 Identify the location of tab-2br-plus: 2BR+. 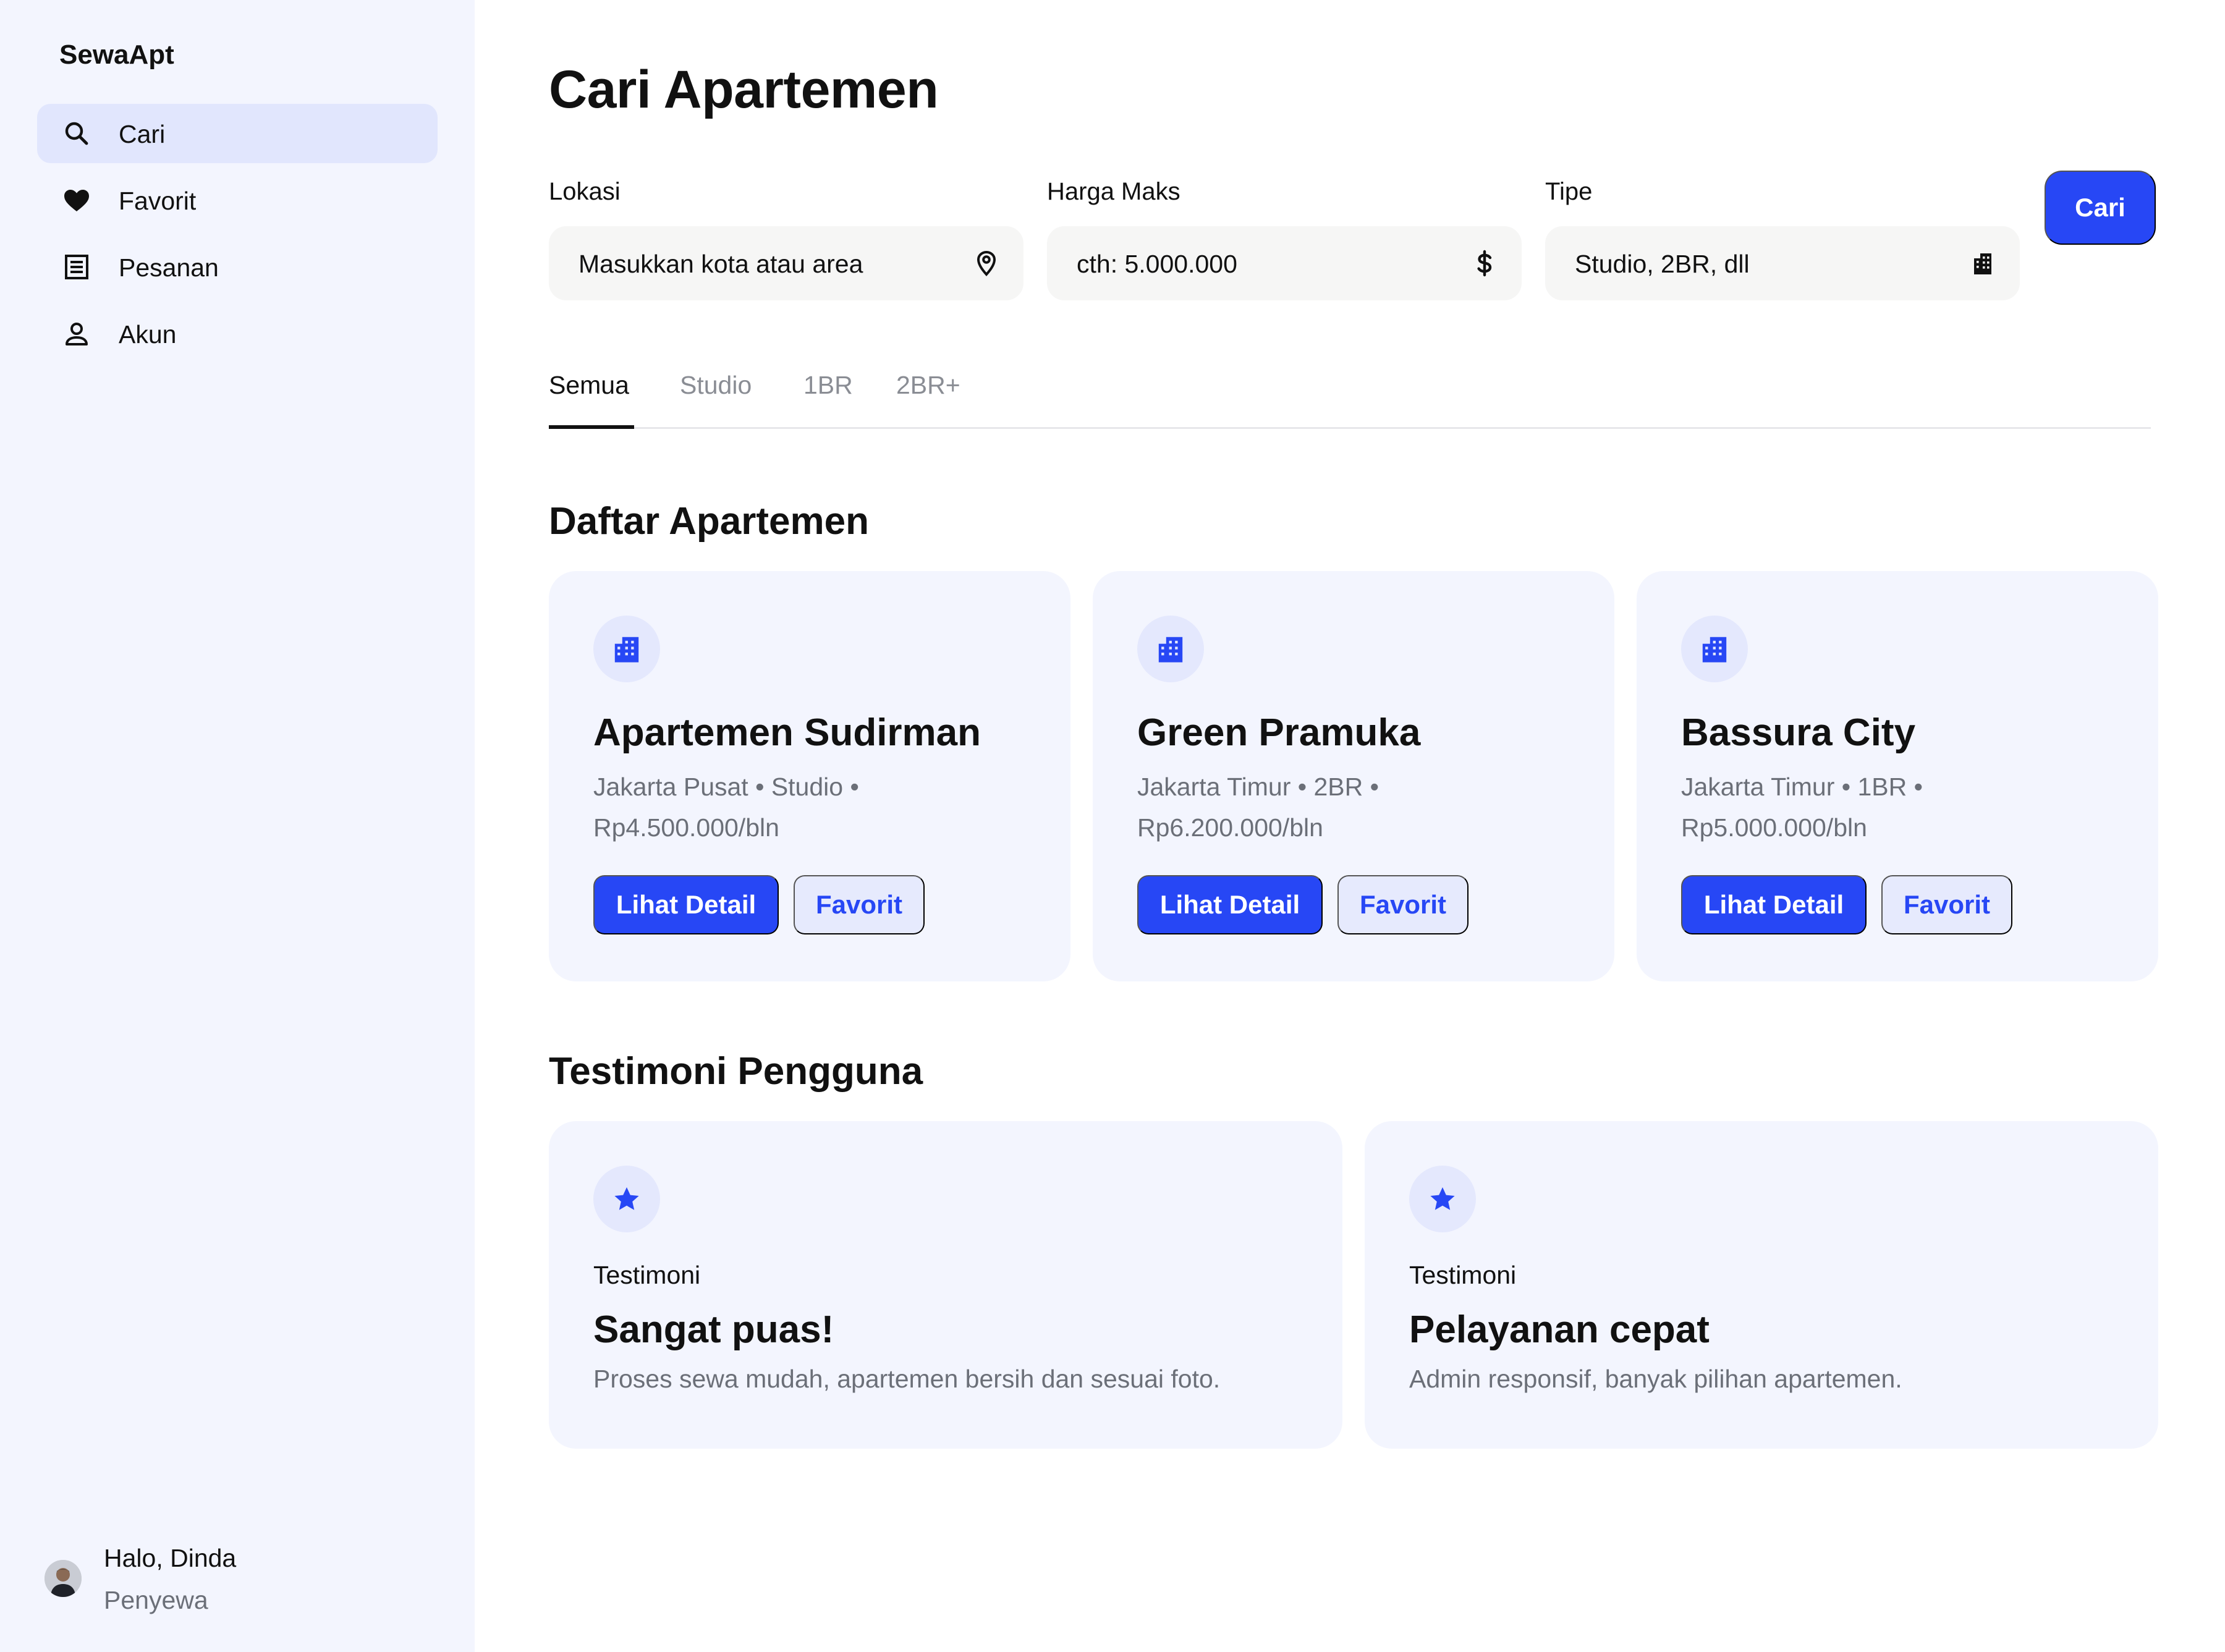
(928, 385).